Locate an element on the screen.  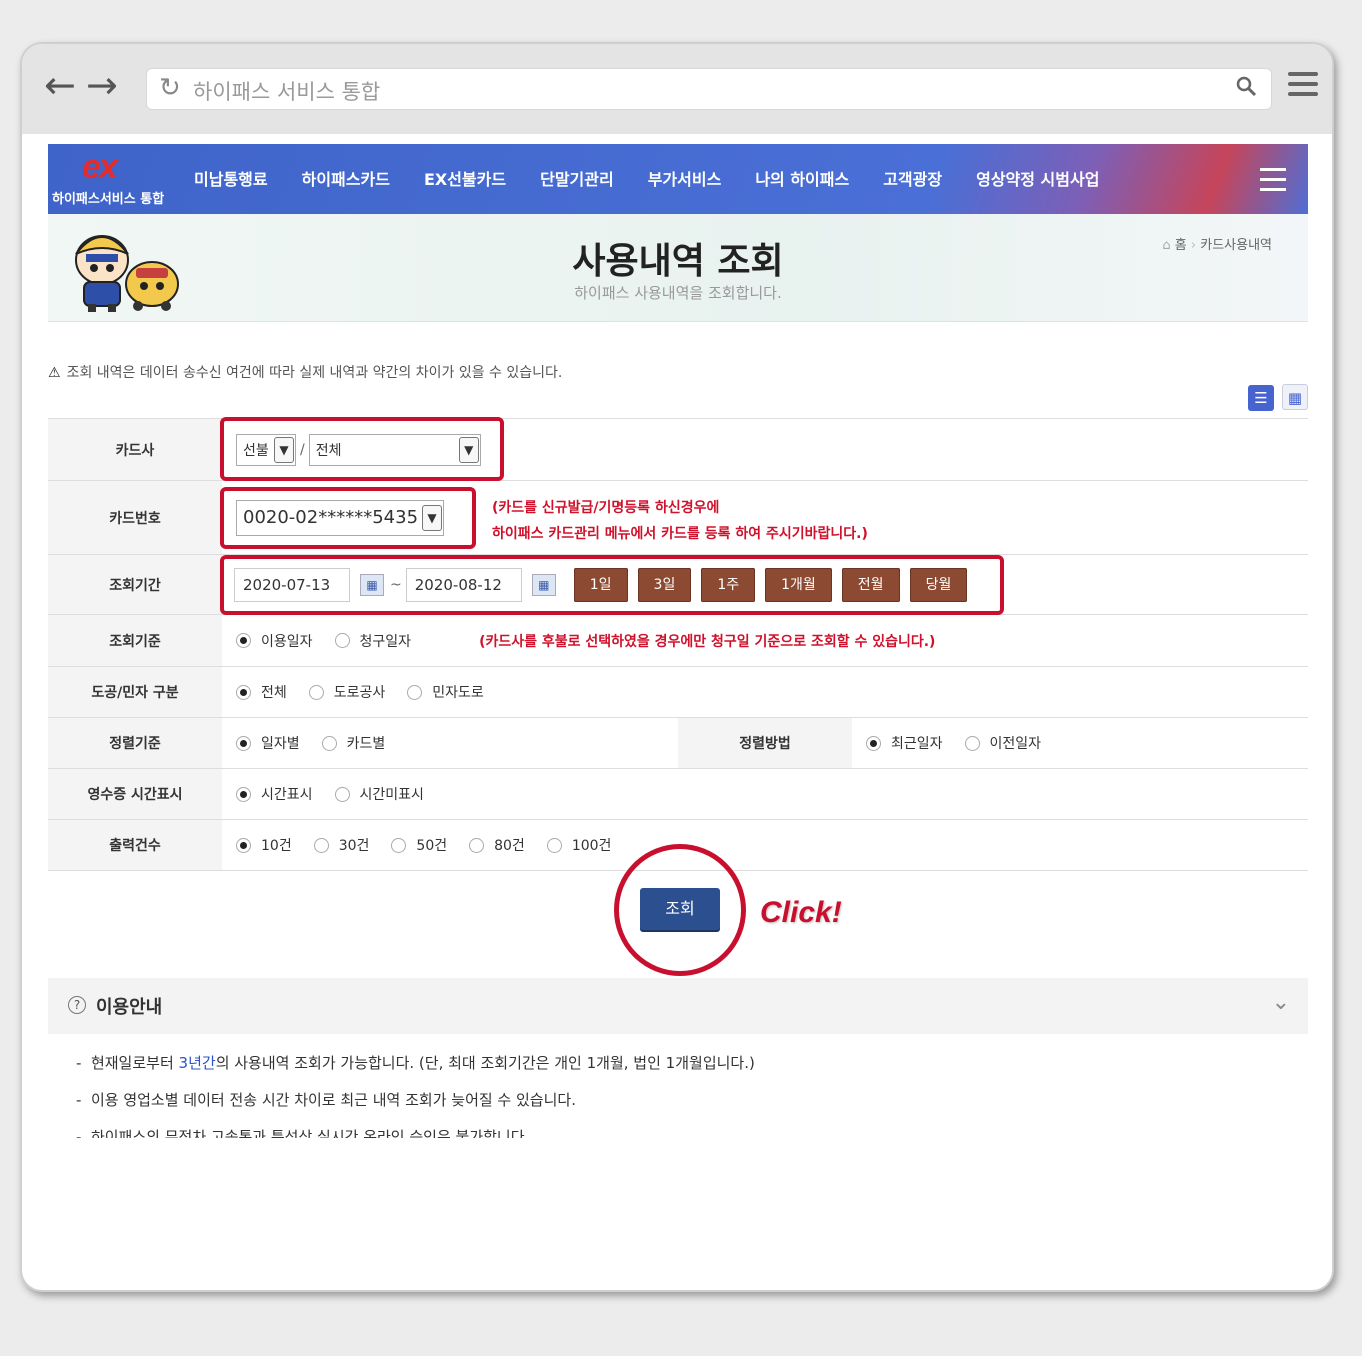
card-number-note-2: 하이패스 카드관리 메뉴에서 카드를 등록 하여 주시기바랍니다.) is located at coordinates (680, 534).